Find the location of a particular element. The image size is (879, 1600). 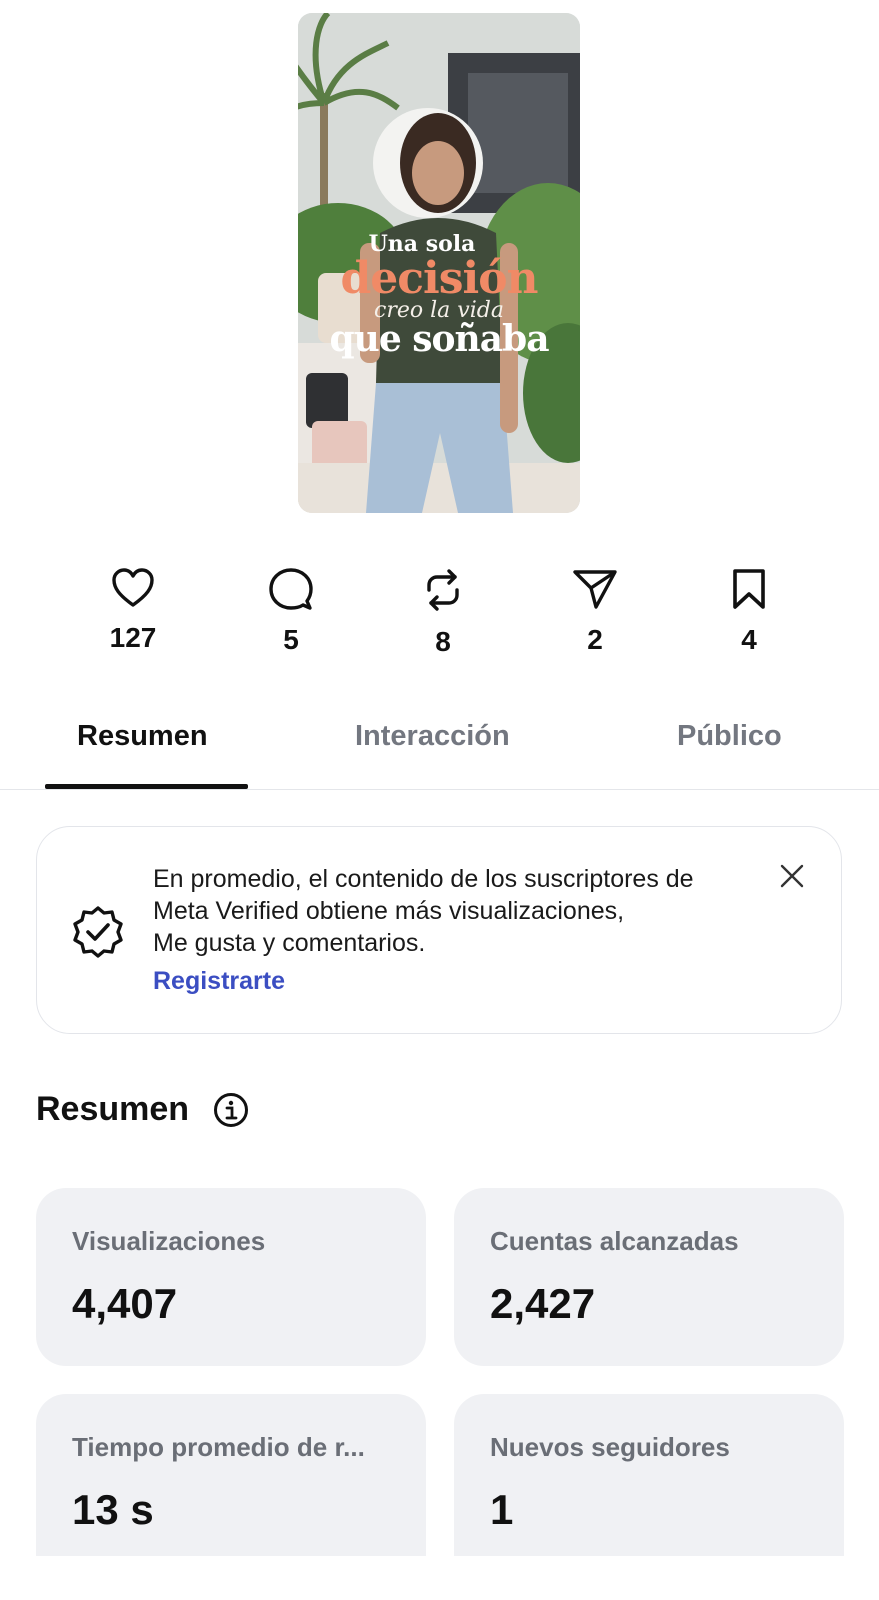

close-icon is located at coordinates (792, 876).